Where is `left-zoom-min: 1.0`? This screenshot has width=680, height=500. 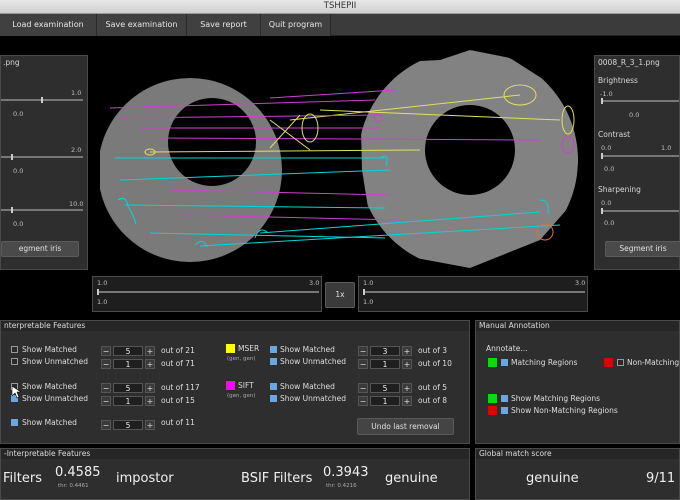
left-zoom-min: 1.0 is located at coordinates (102, 283).